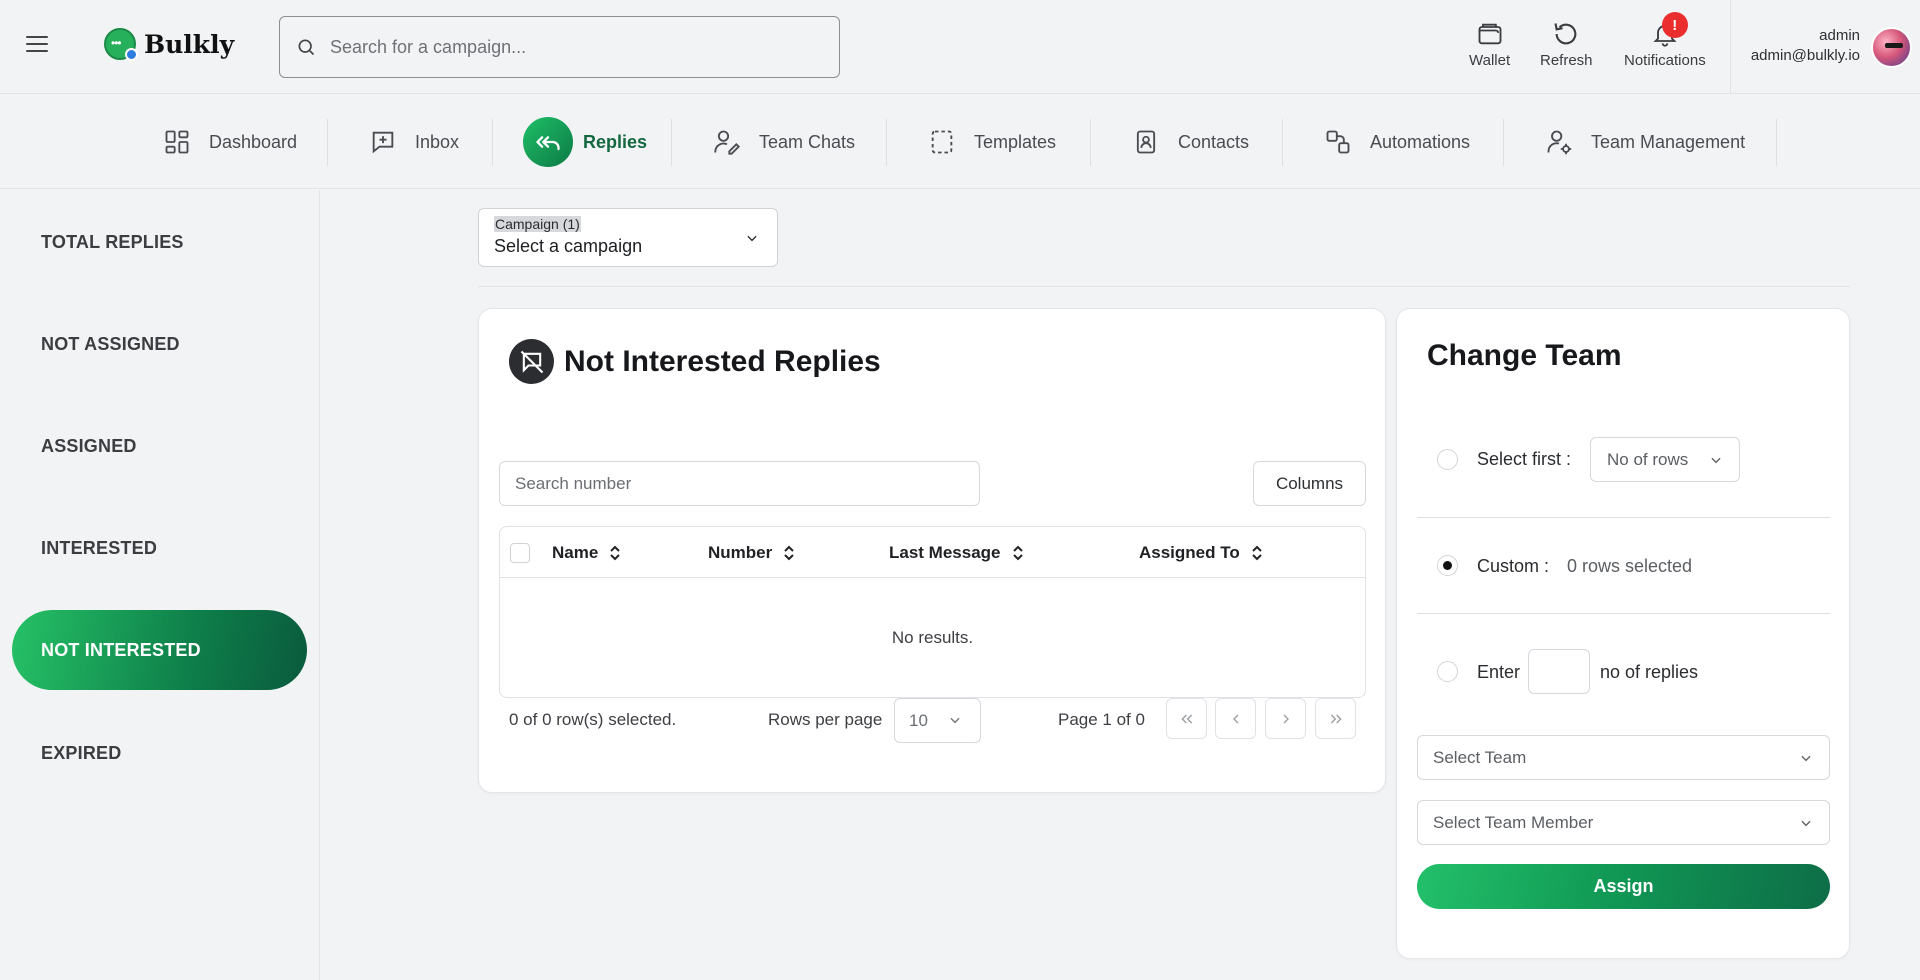  Describe the element at coordinates (825, 719) in the screenshot. I see `rows-per-page-label: Rows per page` at that location.